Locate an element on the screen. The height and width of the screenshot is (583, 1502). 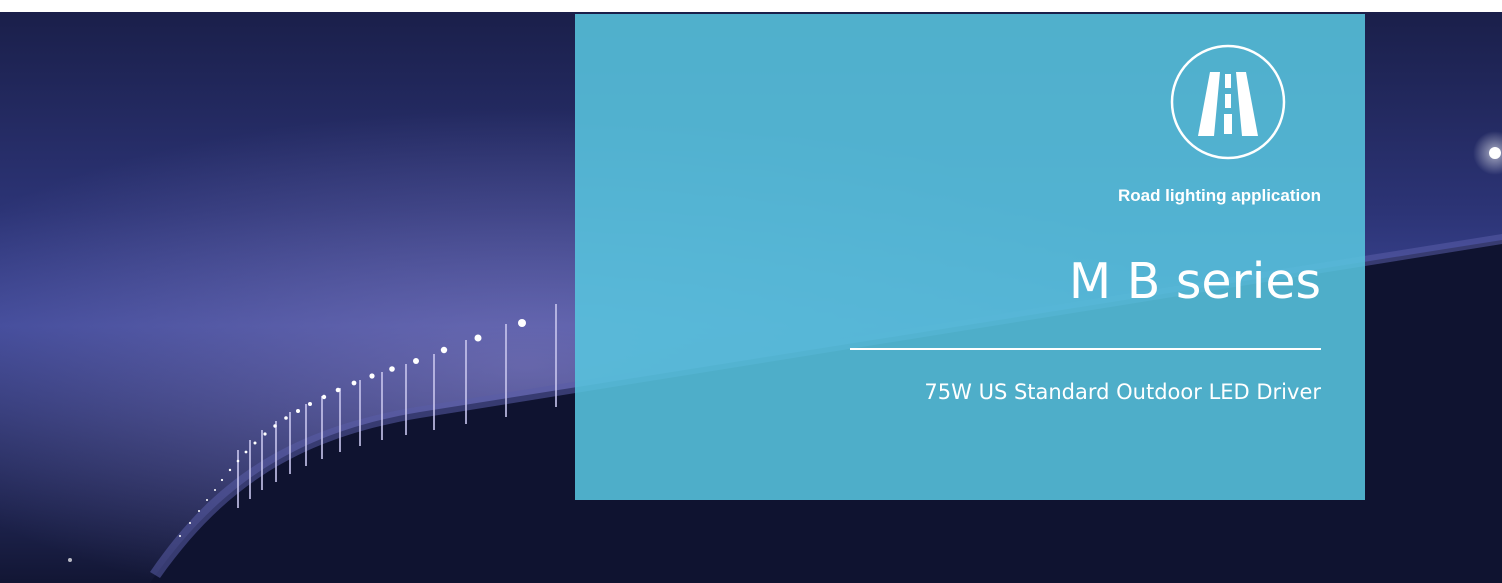
product-subtitle: 75W US Standard Outdoor LED Driver is located at coordinates (1122, 392).